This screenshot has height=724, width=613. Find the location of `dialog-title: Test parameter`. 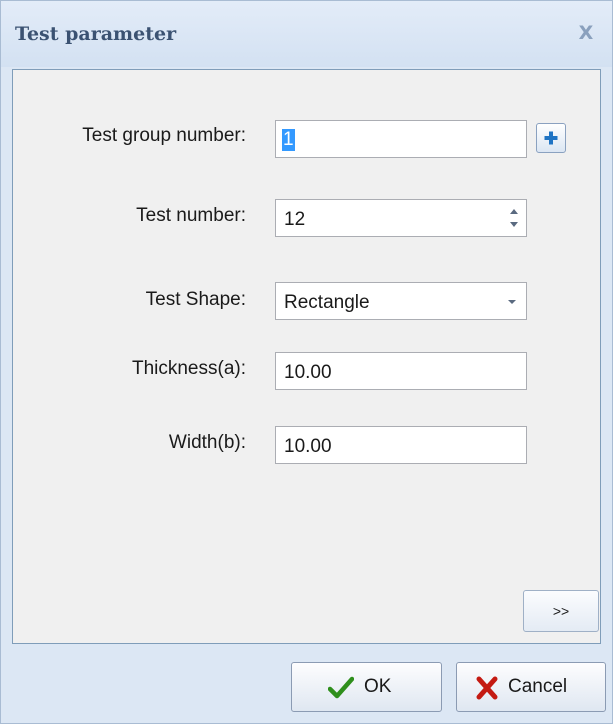

dialog-title: Test parameter is located at coordinates (96, 34).